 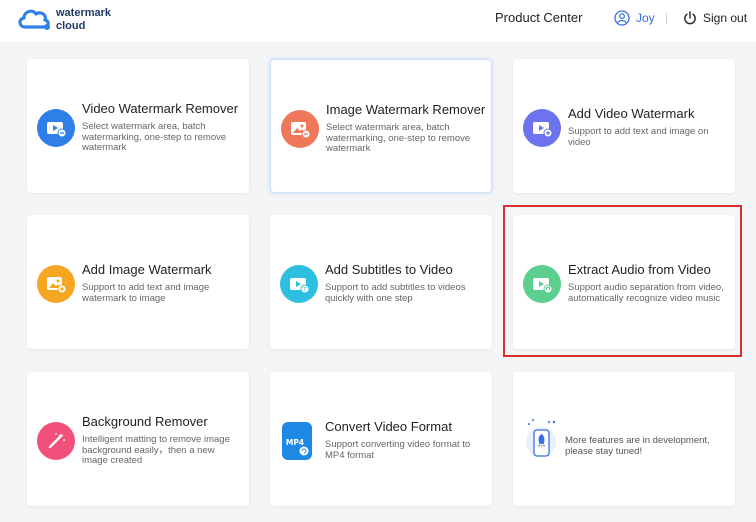 What do you see at coordinates (666, 18) in the screenshot?
I see `nav-divider` at bounding box center [666, 18].